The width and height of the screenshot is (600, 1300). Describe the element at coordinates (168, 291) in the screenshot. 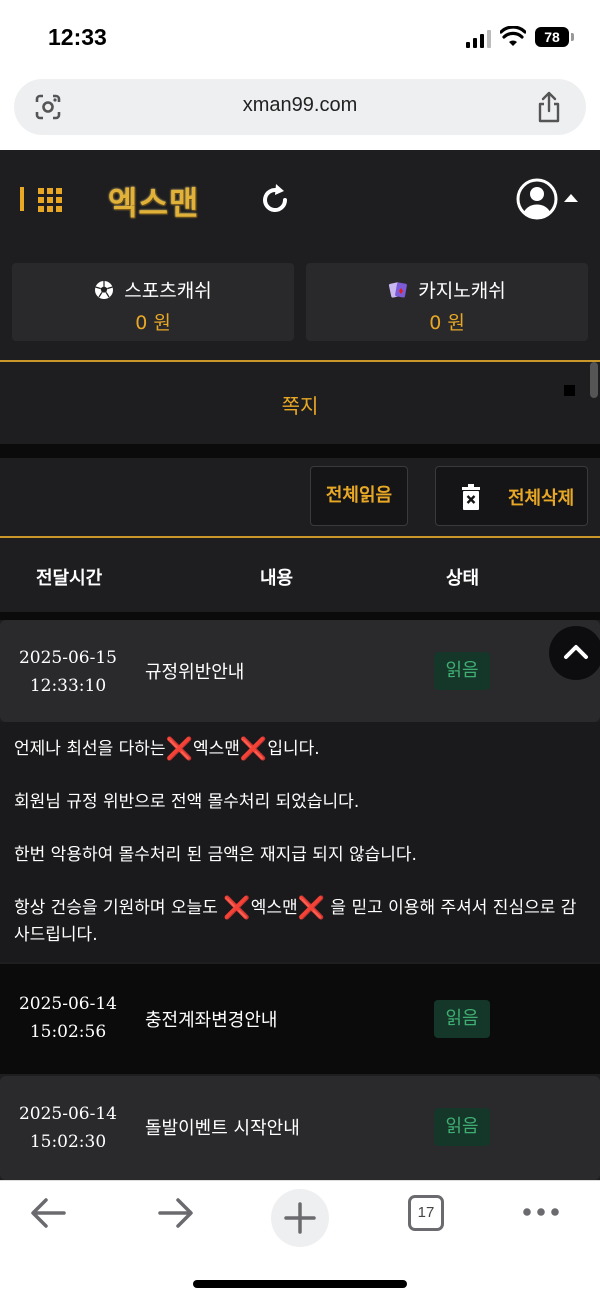

I see `sports-cash-label: 스포츠캐쉬` at that location.